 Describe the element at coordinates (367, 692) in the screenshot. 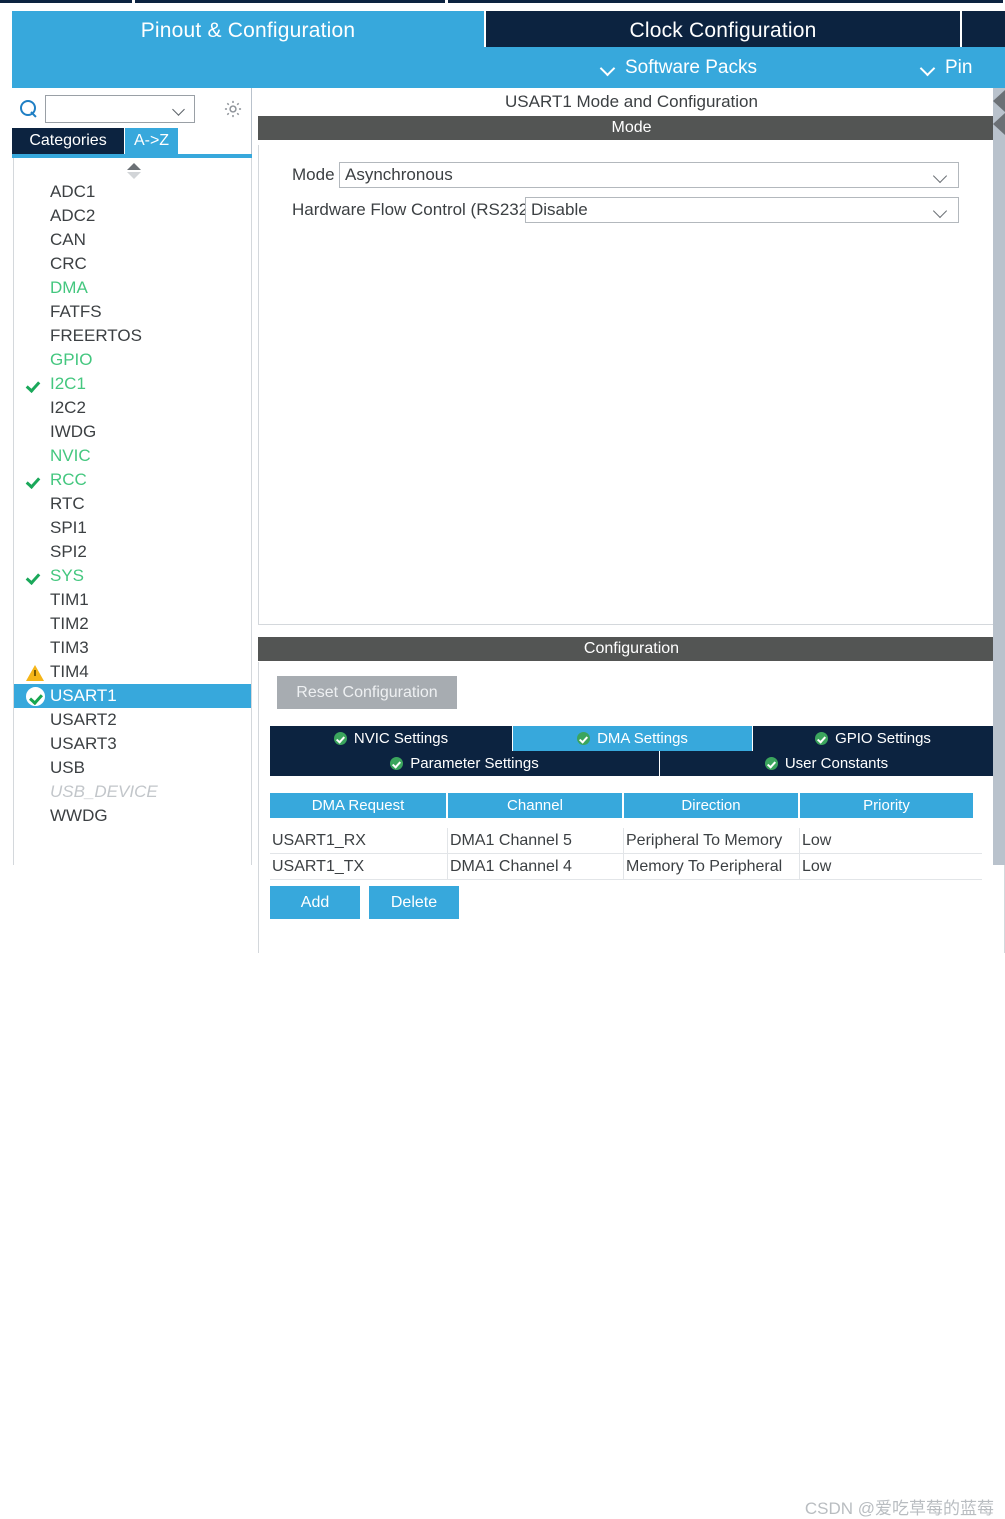

I see `reset-configuration-button: Reset Configuration` at that location.